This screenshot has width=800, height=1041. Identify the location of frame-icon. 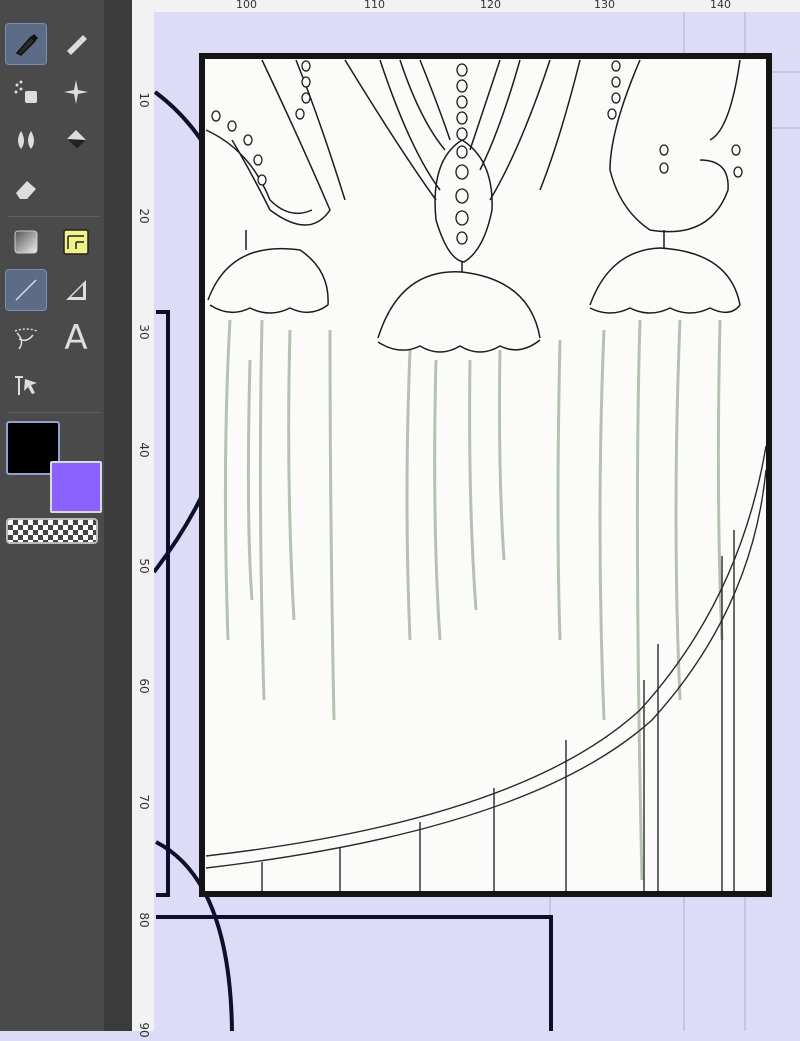
(76, 242).